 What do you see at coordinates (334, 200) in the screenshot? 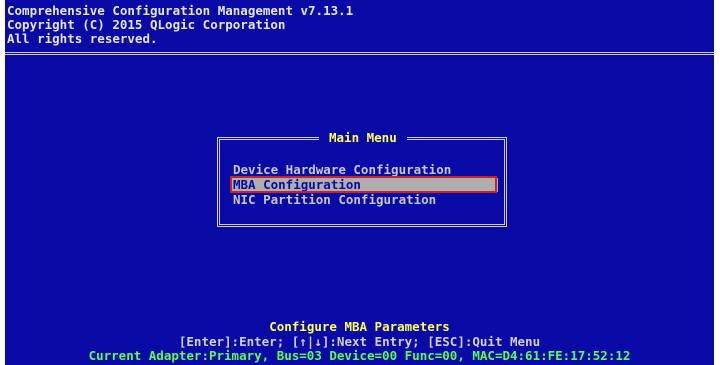
I see `menu-item-nic-partition-configuration: NIC Partition Configuration` at bounding box center [334, 200].